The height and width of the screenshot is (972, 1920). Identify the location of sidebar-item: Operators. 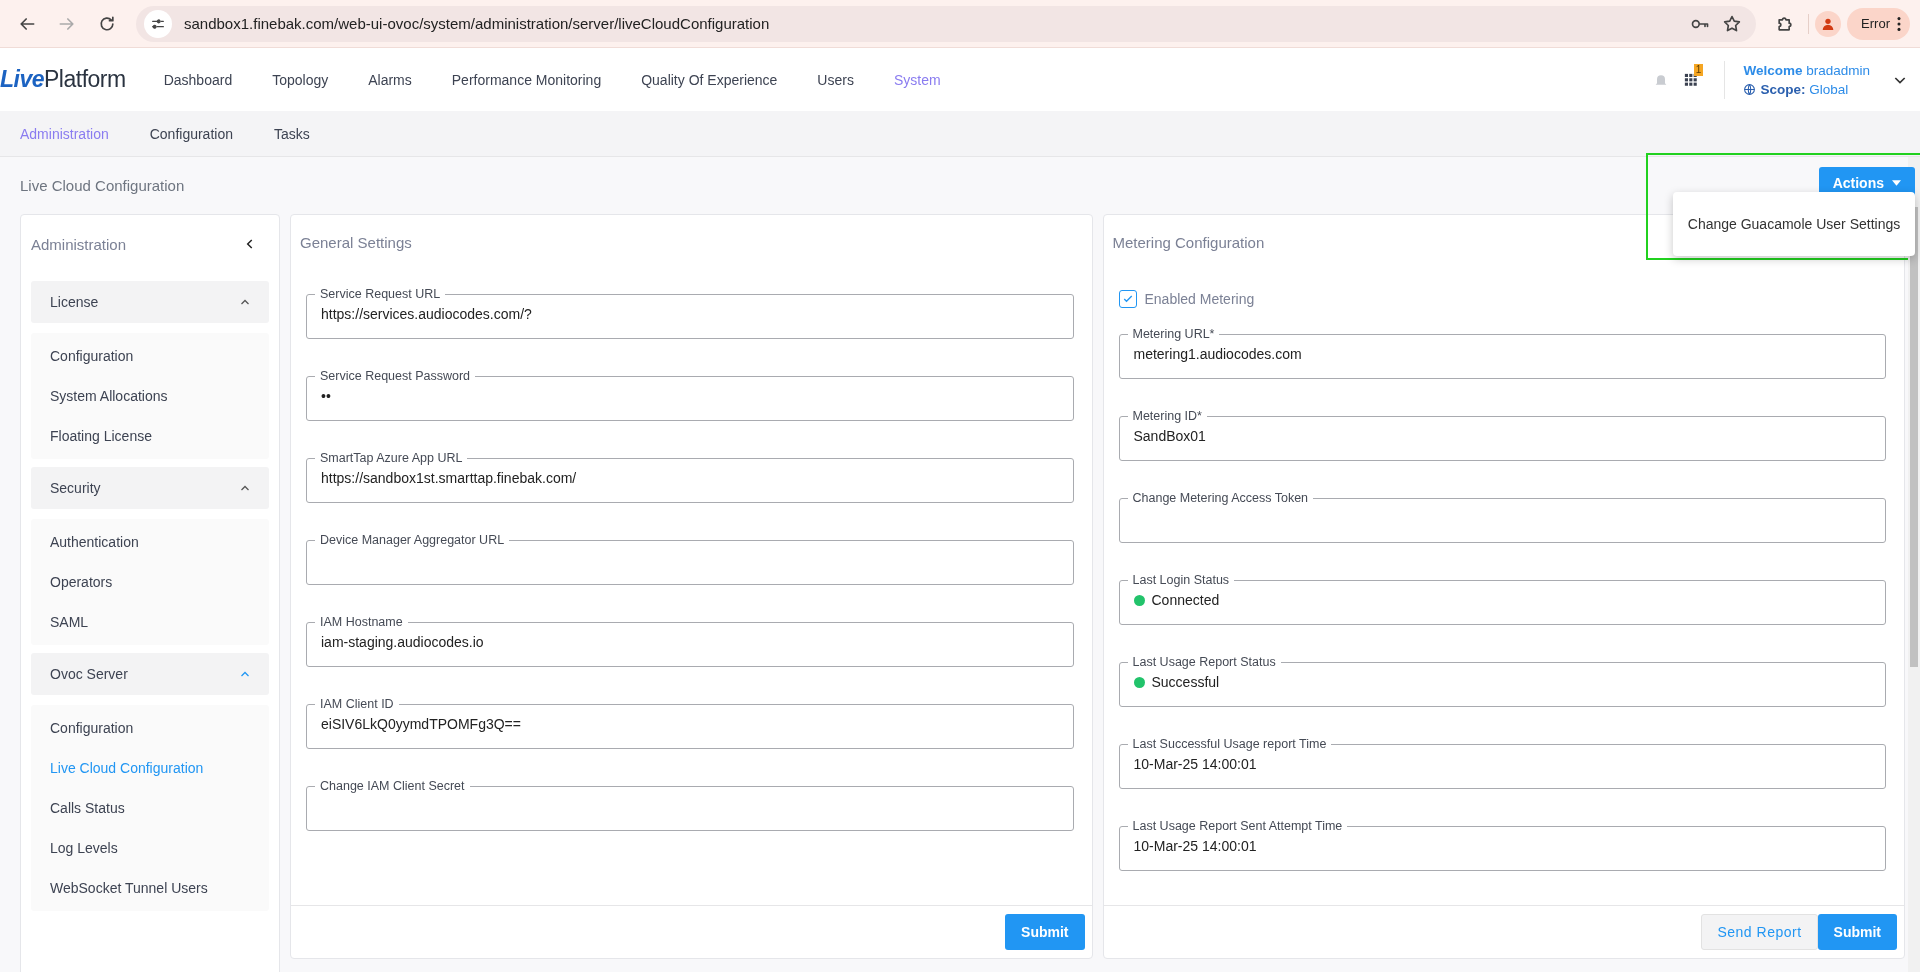
(150, 582).